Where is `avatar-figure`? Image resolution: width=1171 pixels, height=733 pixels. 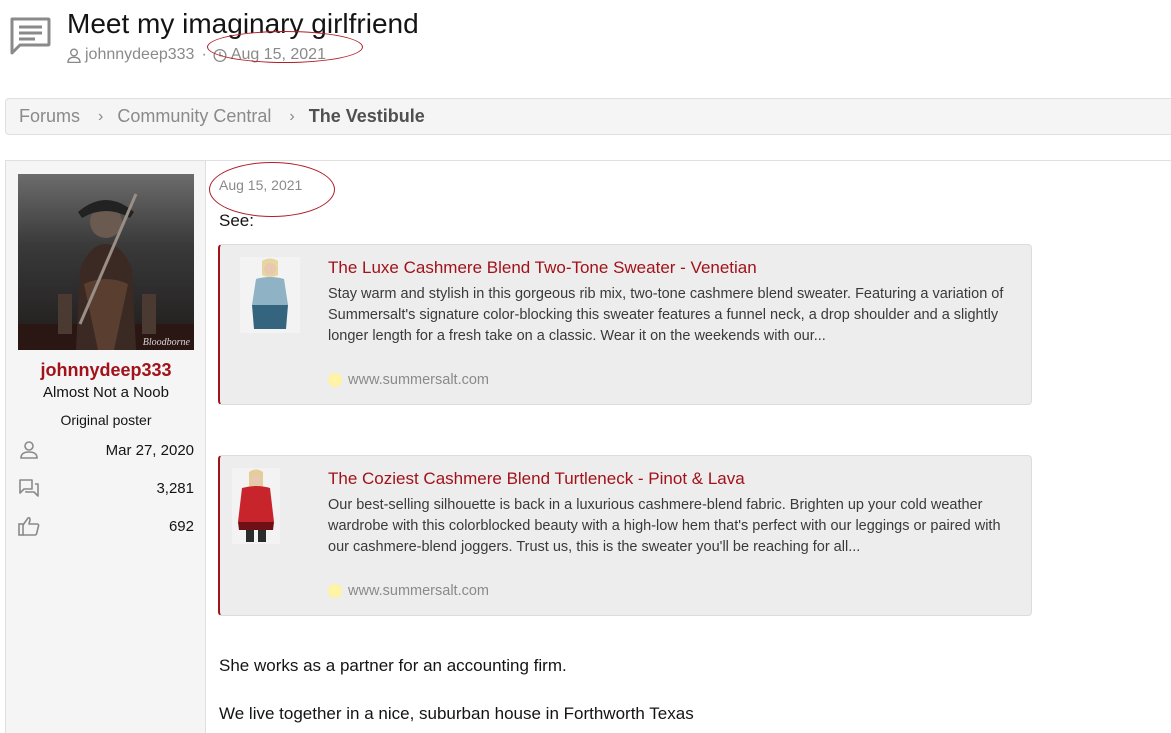 avatar-figure is located at coordinates (106, 271).